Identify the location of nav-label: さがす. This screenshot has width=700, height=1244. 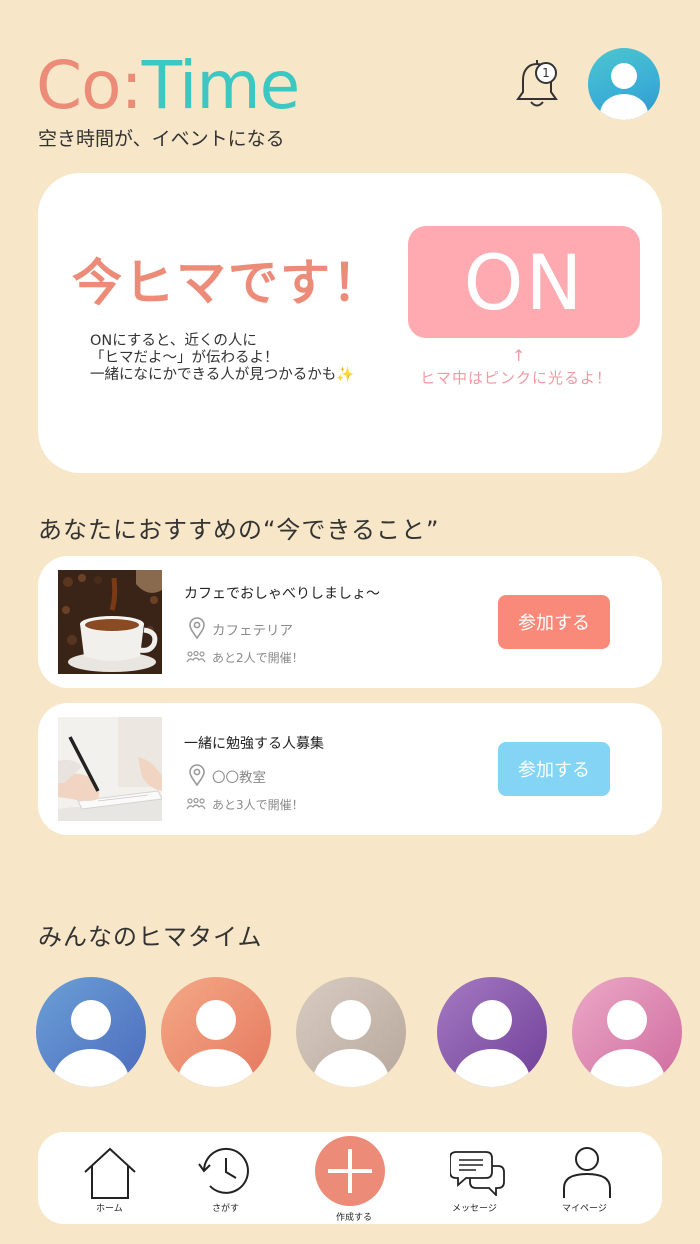
(226, 1209).